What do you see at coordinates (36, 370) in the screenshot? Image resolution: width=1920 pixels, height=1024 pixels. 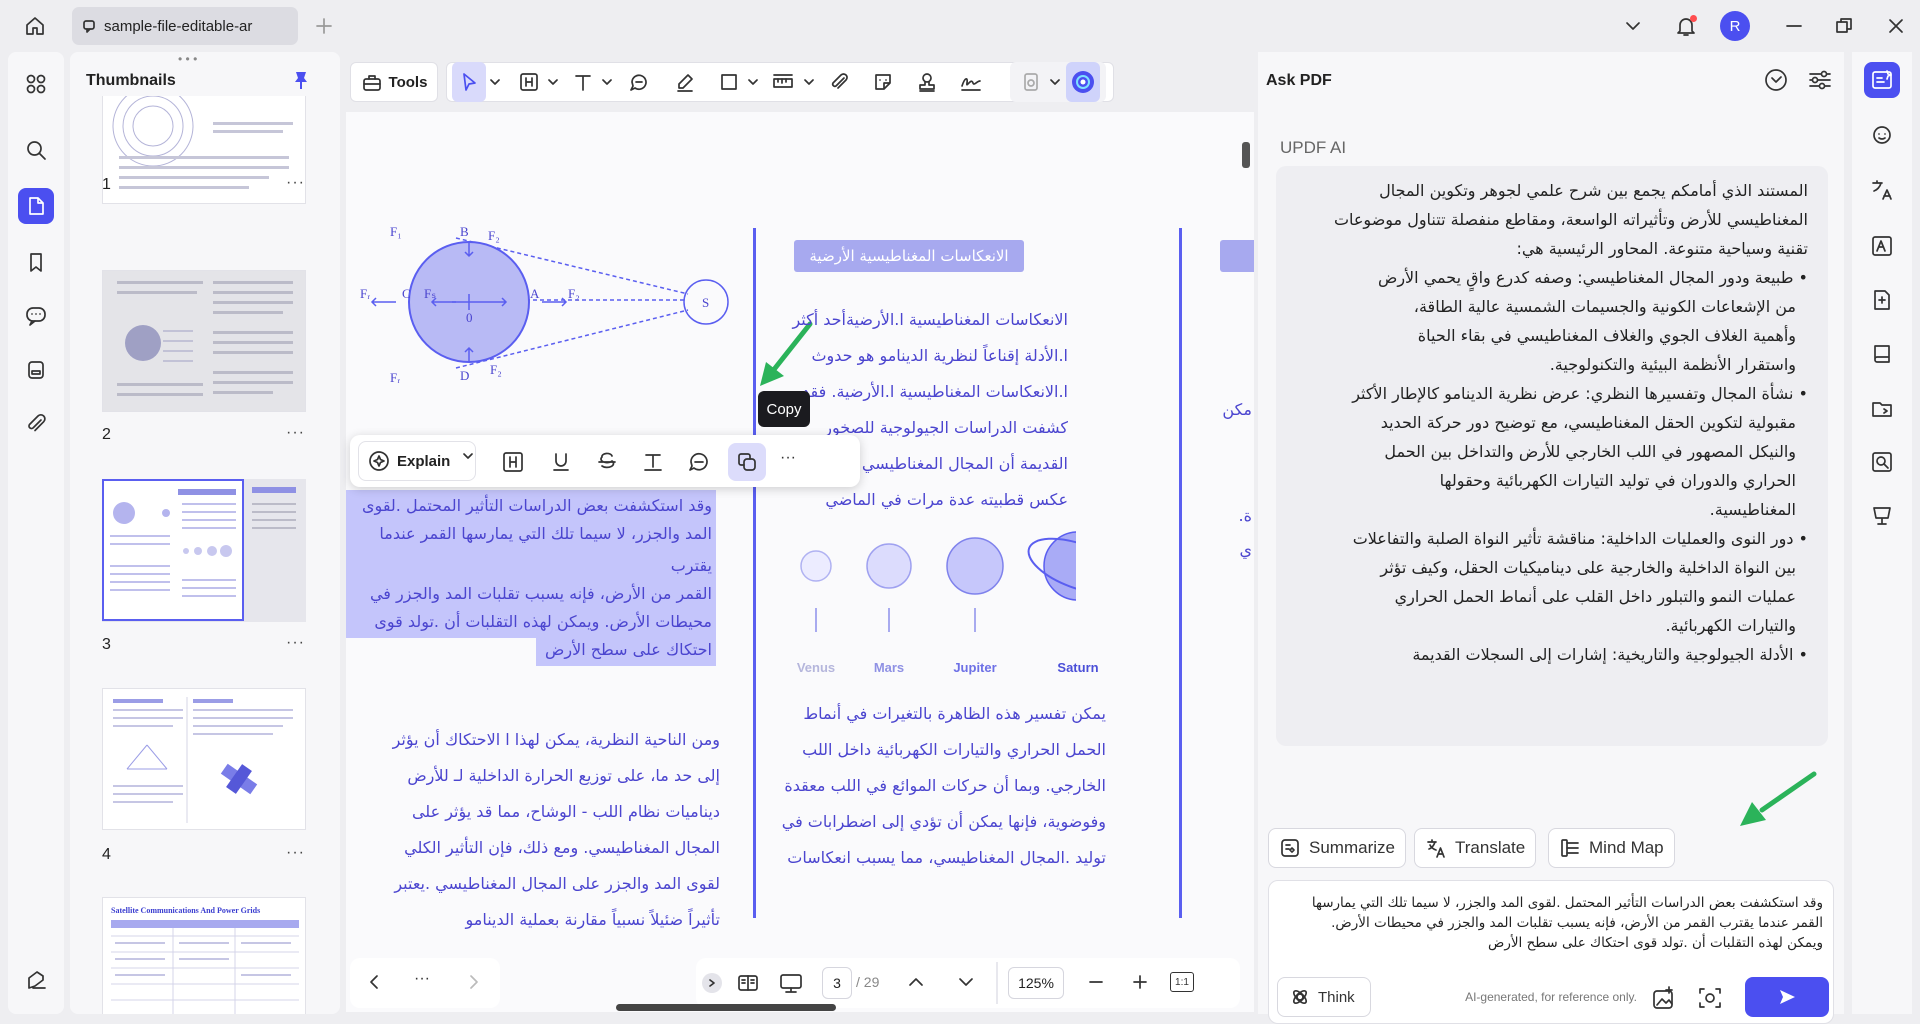 I see `attachment-list-icon` at bounding box center [36, 370].